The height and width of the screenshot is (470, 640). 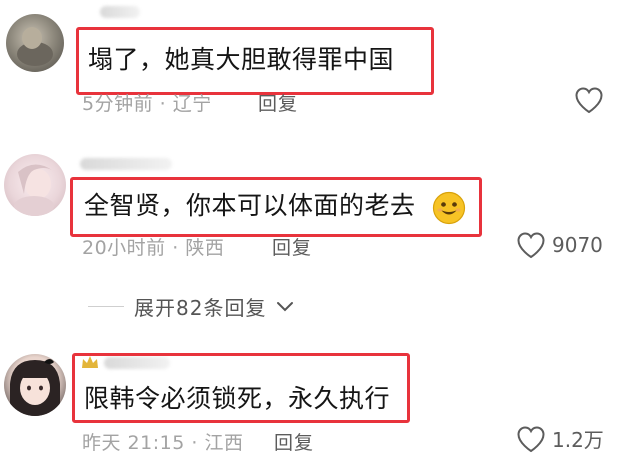 I want to click on divider-line, so click(x=106, y=306).